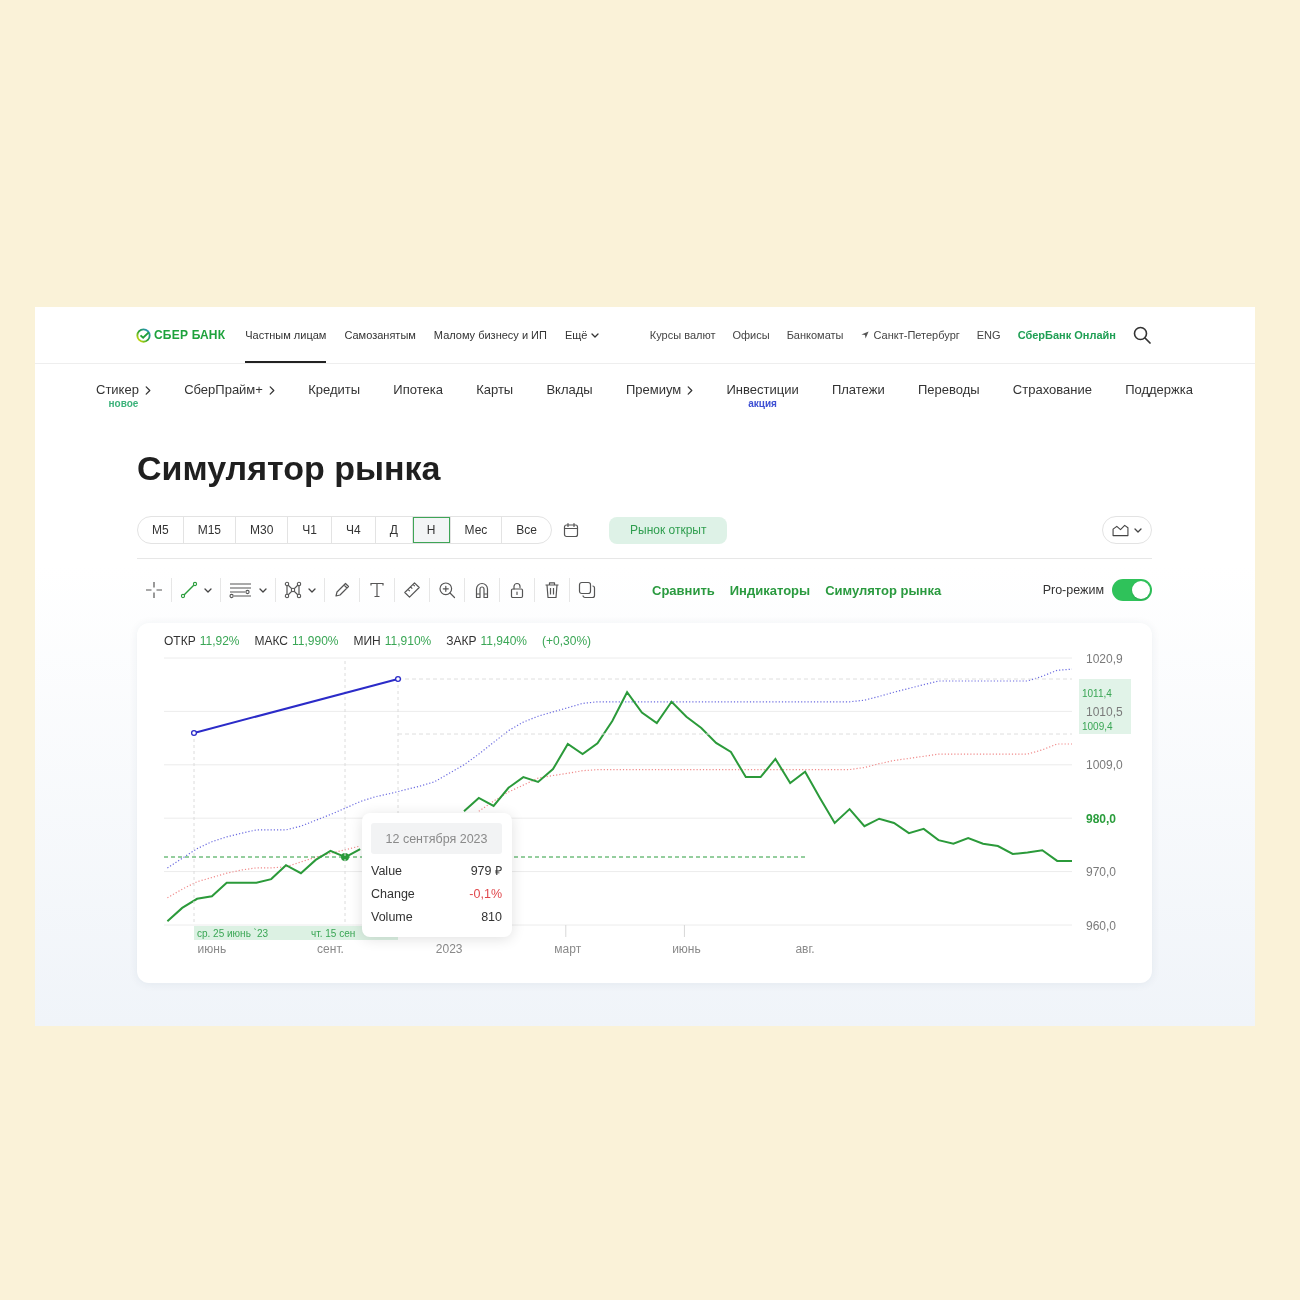  I want to click on nav-link: ENG, so click(988, 335).